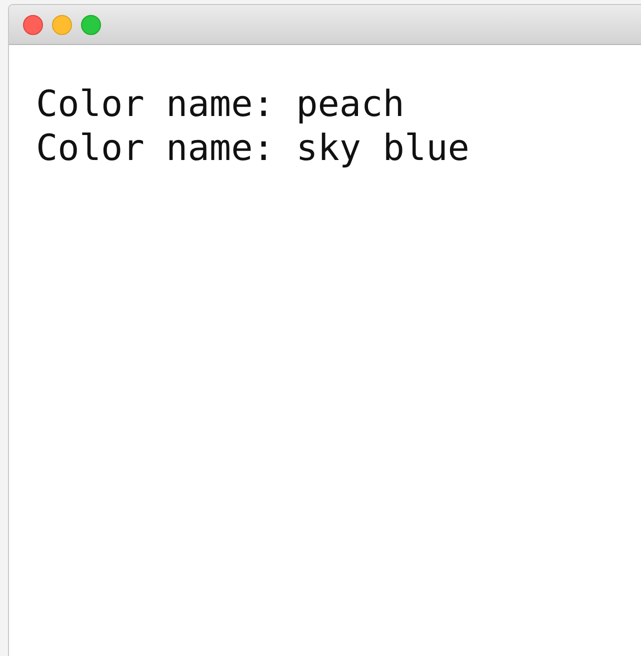 This screenshot has width=641, height=656. What do you see at coordinates (33, 24) in the screenshot?
I see `close-button` at bounding box center [33, 24].